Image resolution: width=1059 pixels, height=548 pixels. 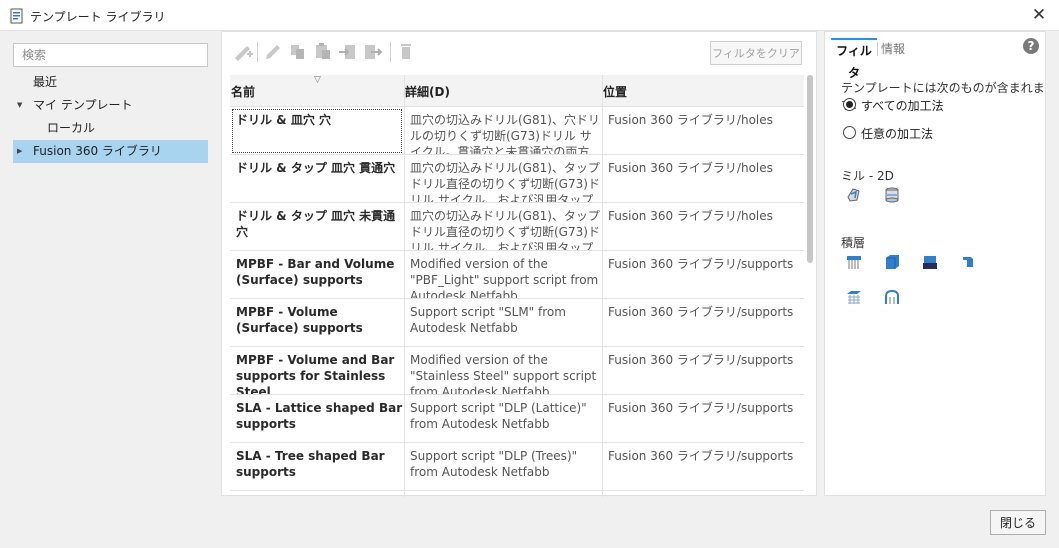 What do you see at coordinates (298, 52) in the screenshot?
I see `copy-icon` at bounding box center [298, 52].